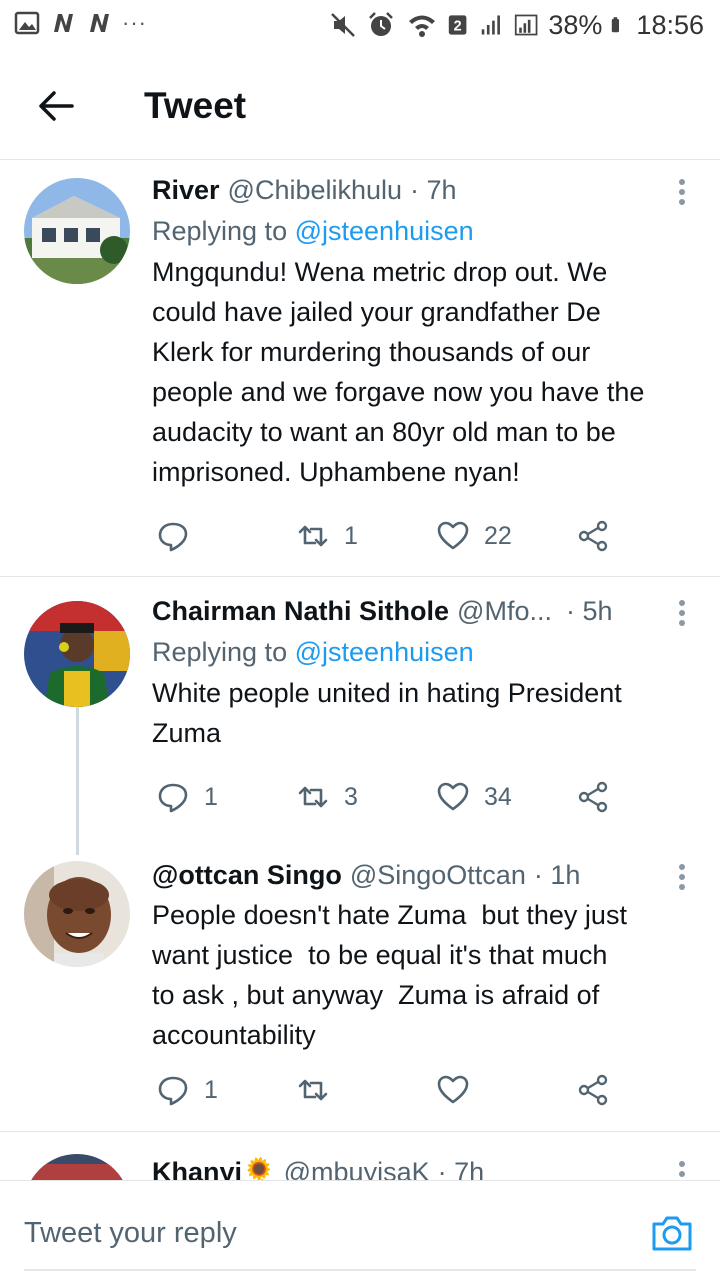 The width and height of the screenshot is (720, 1280). I want to click on mute-icon, so click(343, 25).